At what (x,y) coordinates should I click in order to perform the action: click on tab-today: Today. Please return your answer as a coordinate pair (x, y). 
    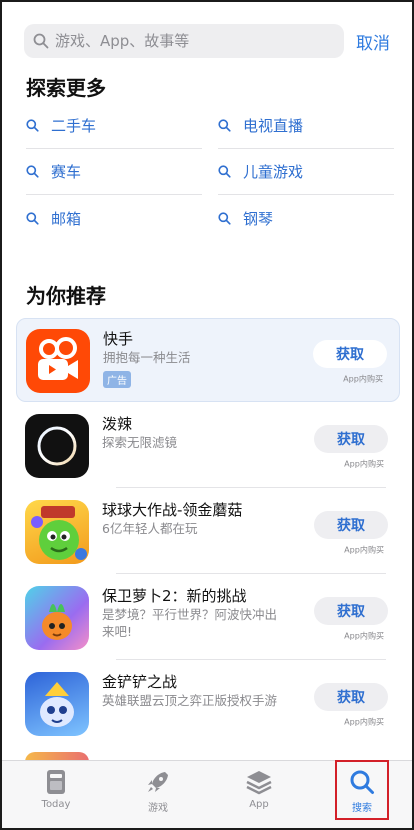
    Looking at the image, I should click on (56, 794).